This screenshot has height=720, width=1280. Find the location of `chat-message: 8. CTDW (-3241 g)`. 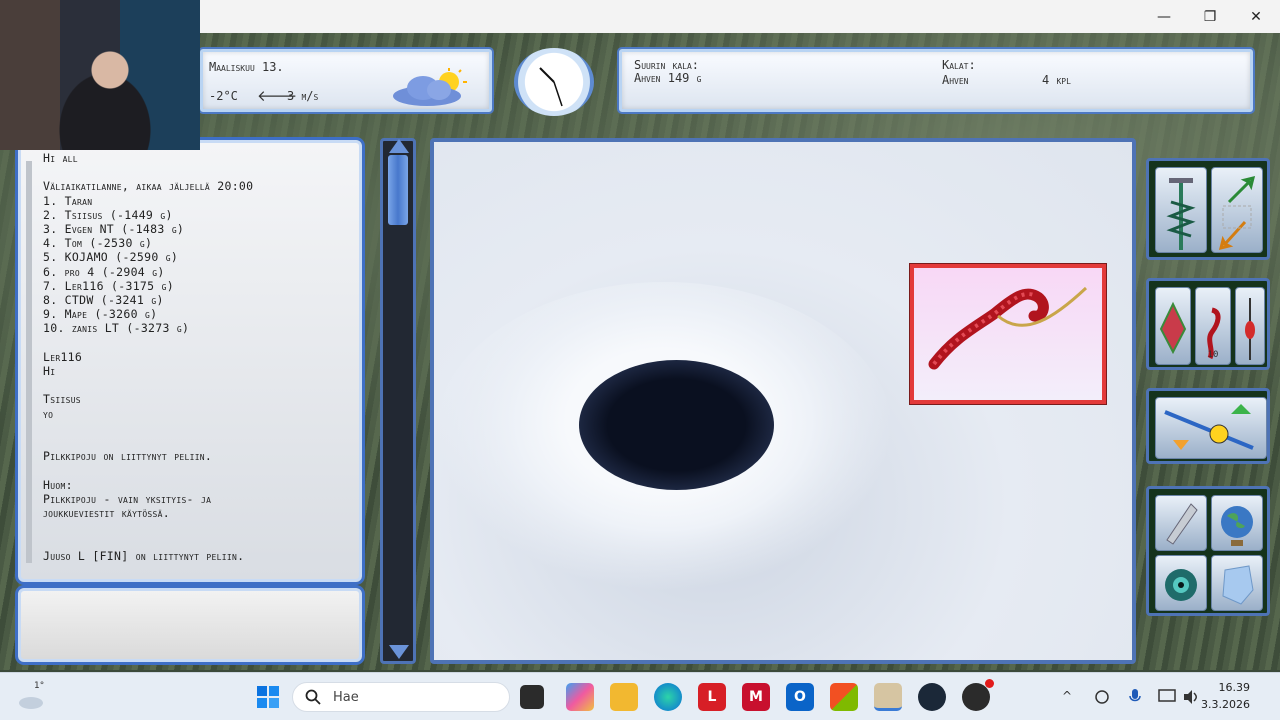

chat-message: 8. CTDW (-3241 g) is located at coordinates (103, 300).